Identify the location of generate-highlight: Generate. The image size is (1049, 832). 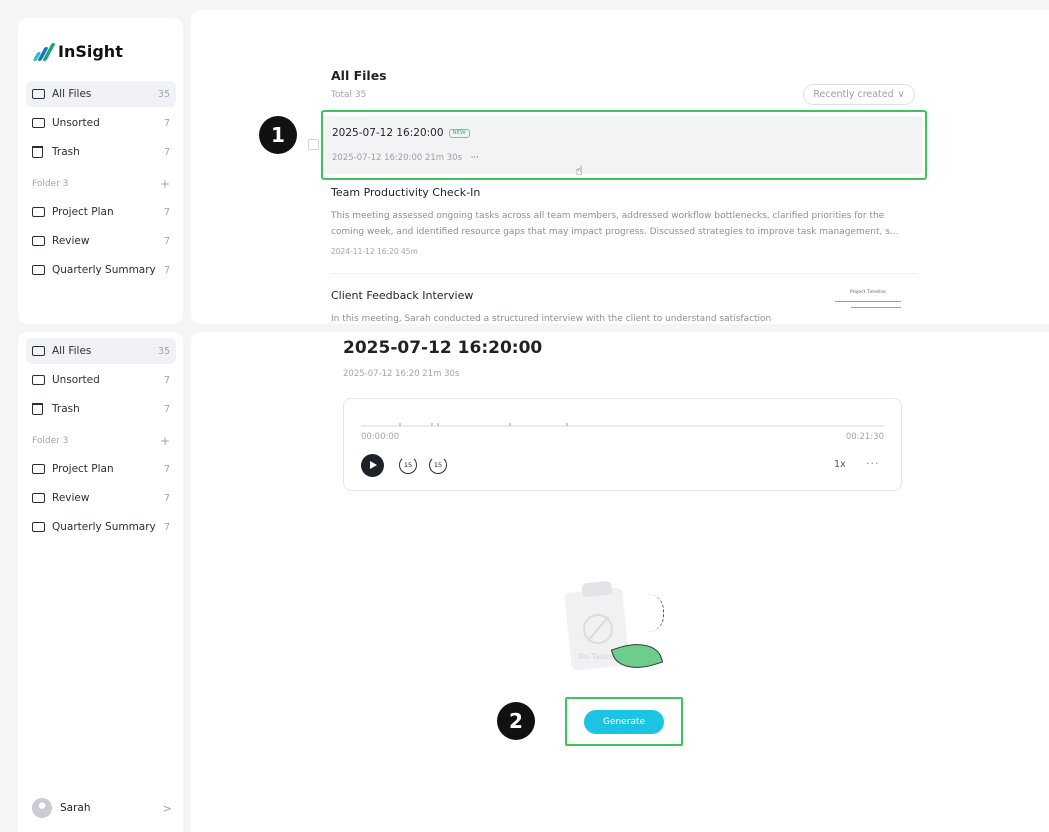
(624, 721).